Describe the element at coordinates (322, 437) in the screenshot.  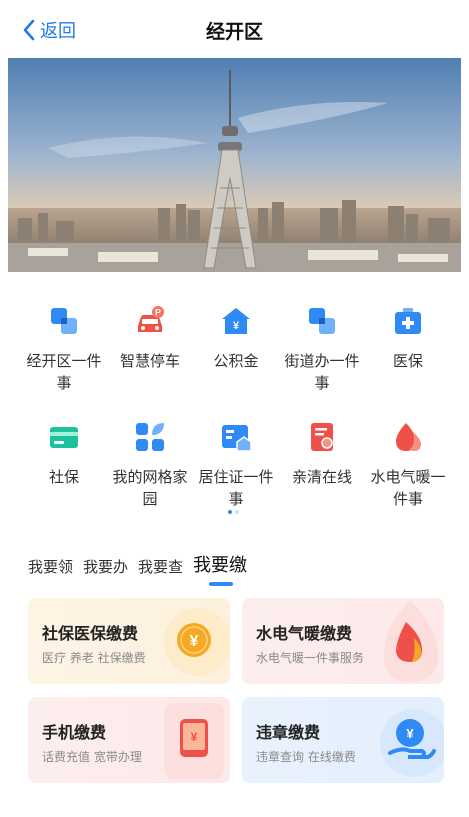
I see `certificate-icon` at that location.